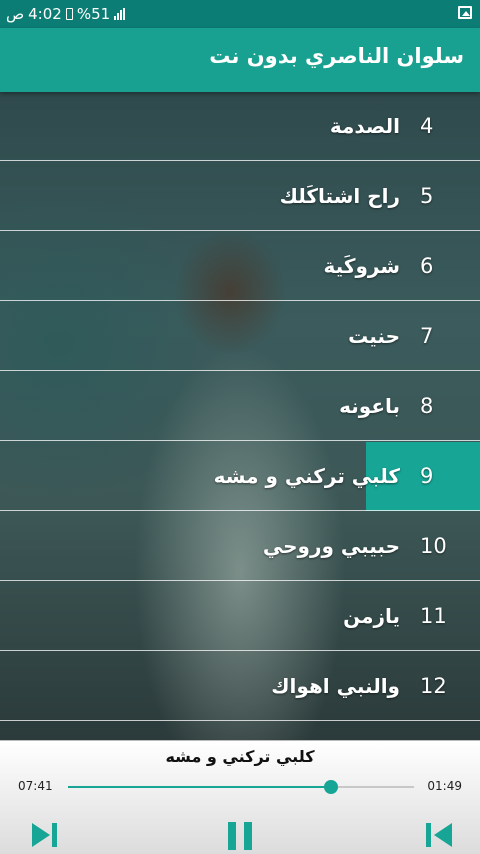  I want to click on skip-next-icon, so click(44, 835).